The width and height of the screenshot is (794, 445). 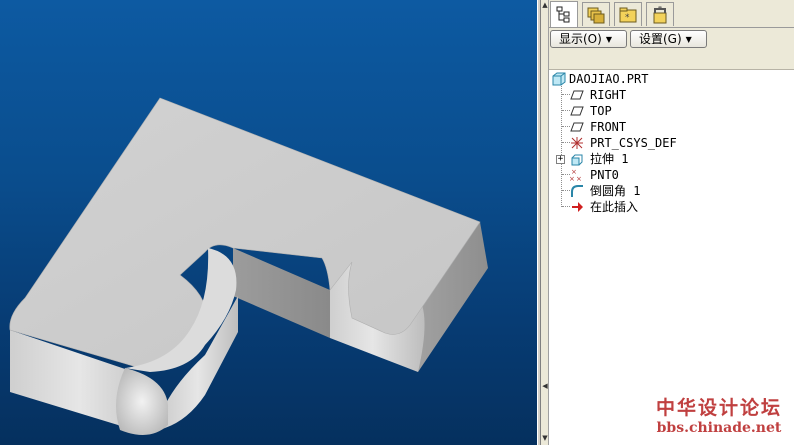 I want to click on site-watermark: 中华设计论坛 bbs.chinade.net, so click(x=719, y=418).